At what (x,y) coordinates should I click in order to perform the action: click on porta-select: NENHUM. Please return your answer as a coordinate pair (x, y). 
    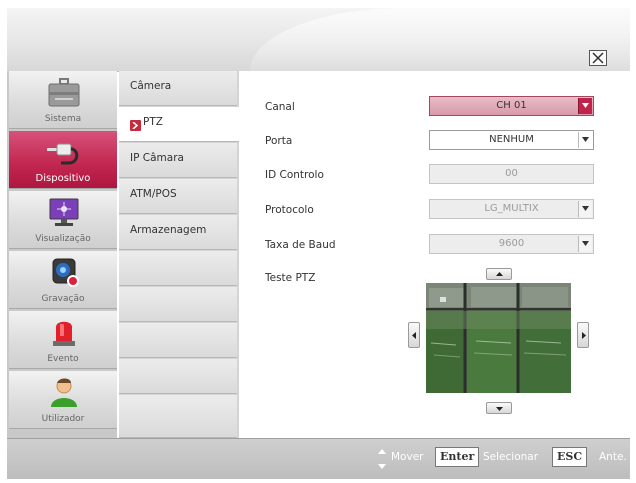
    Looking at the image, I should click on (511, 140).